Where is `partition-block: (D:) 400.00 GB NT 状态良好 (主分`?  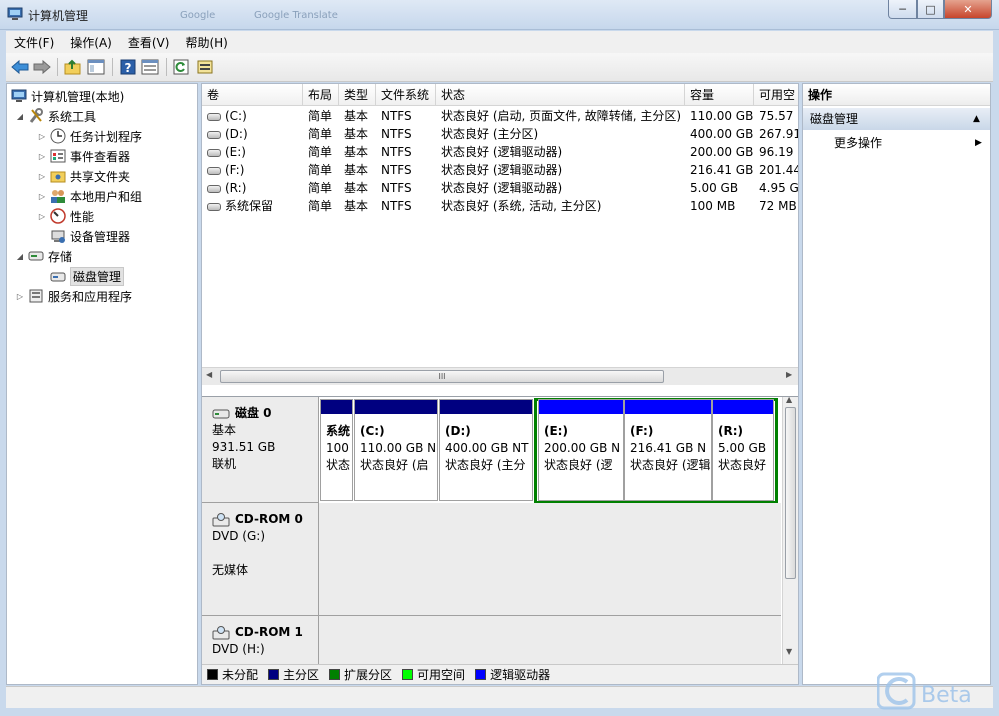 partition-block: (D:) 400.00 GB NT 状态良好 (主分 is located at coordinates (486, 450).